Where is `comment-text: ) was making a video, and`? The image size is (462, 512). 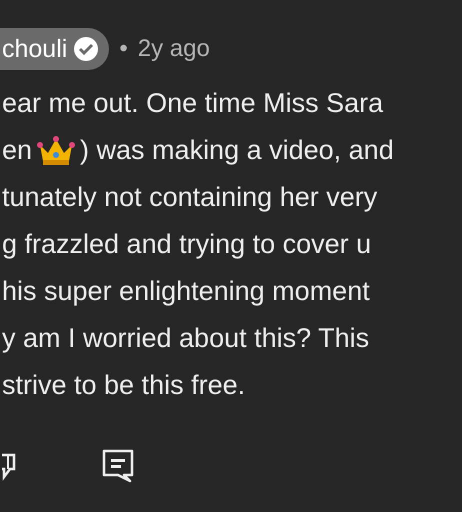
comment-text: ) was making a video, and is located at coordinates (237, 150).